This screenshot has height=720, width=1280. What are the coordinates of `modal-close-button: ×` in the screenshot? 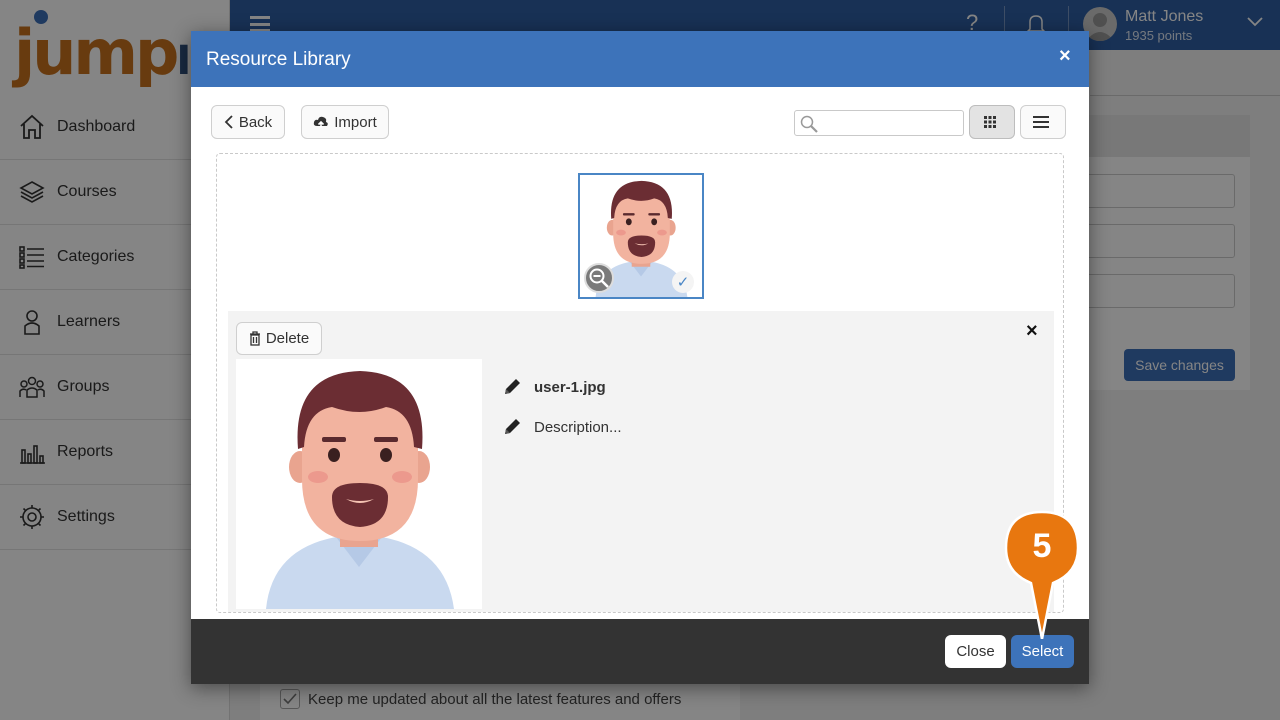 It's located at (1065, 56).